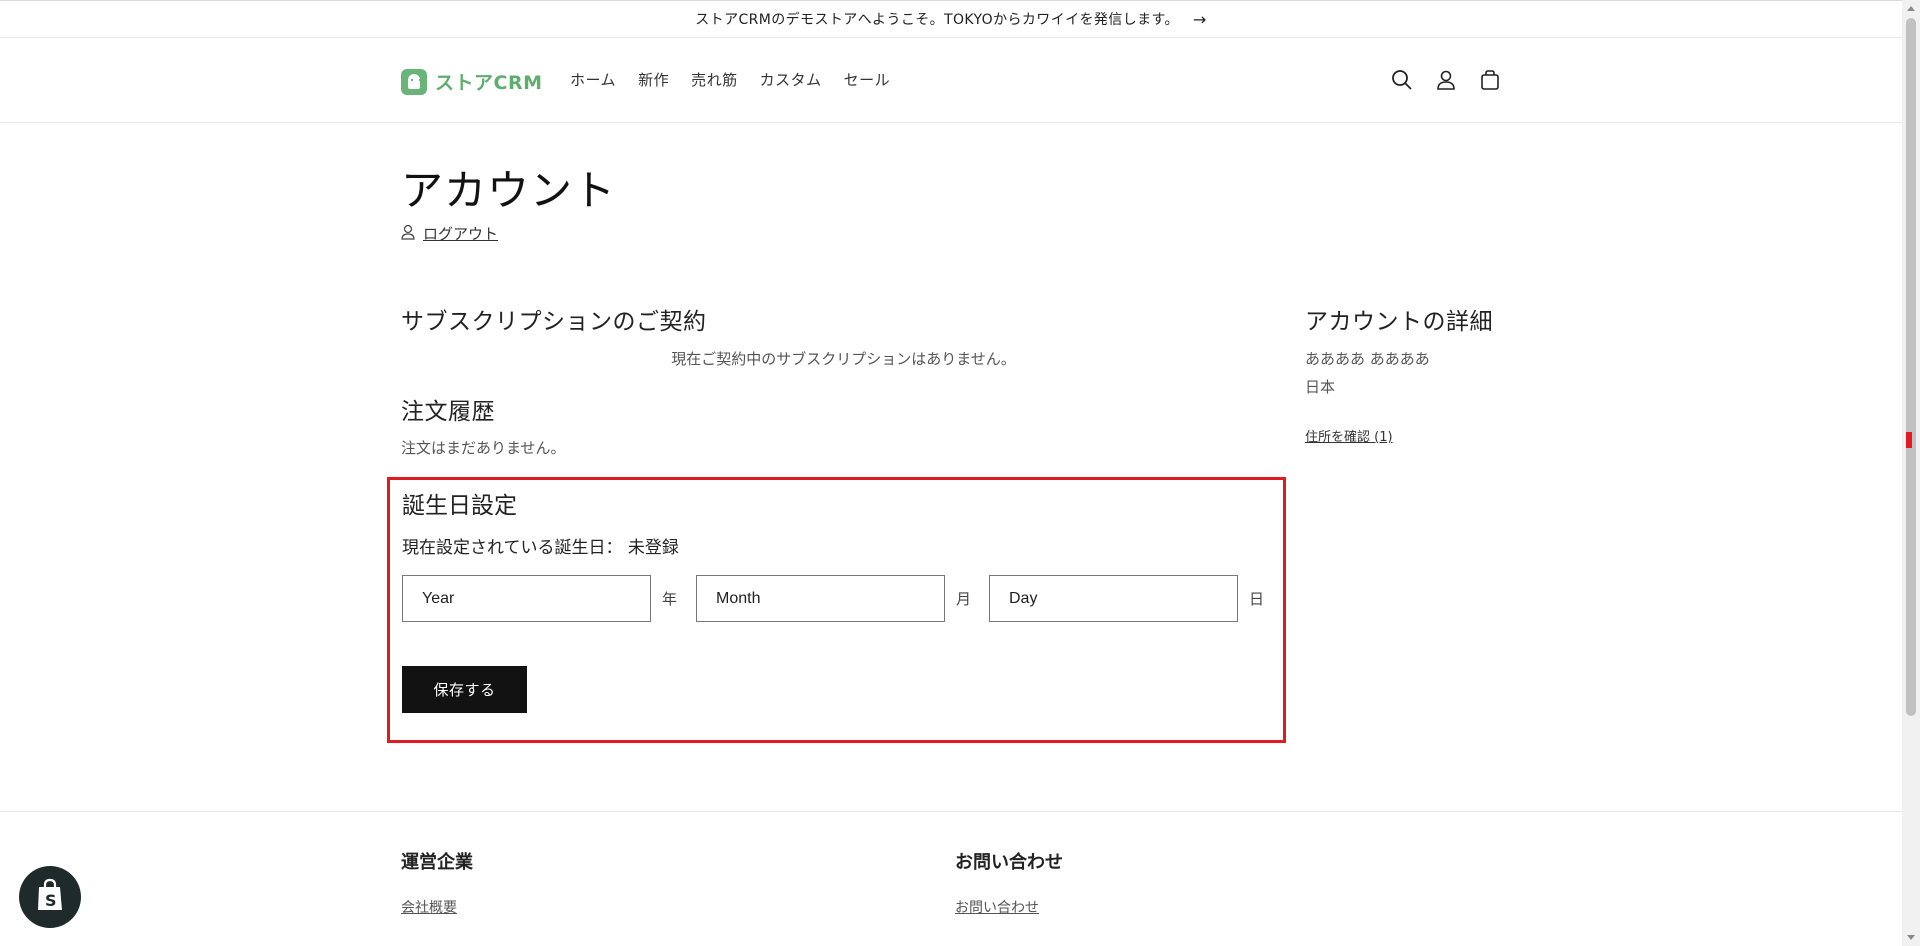 The width and height of the screenshot is (1920, 946). What do you see at coordinates (554, 322) in the screenshot?
I see `subscriptions-title: サブスクリプションのご契約` at bounding box center [554, 322].